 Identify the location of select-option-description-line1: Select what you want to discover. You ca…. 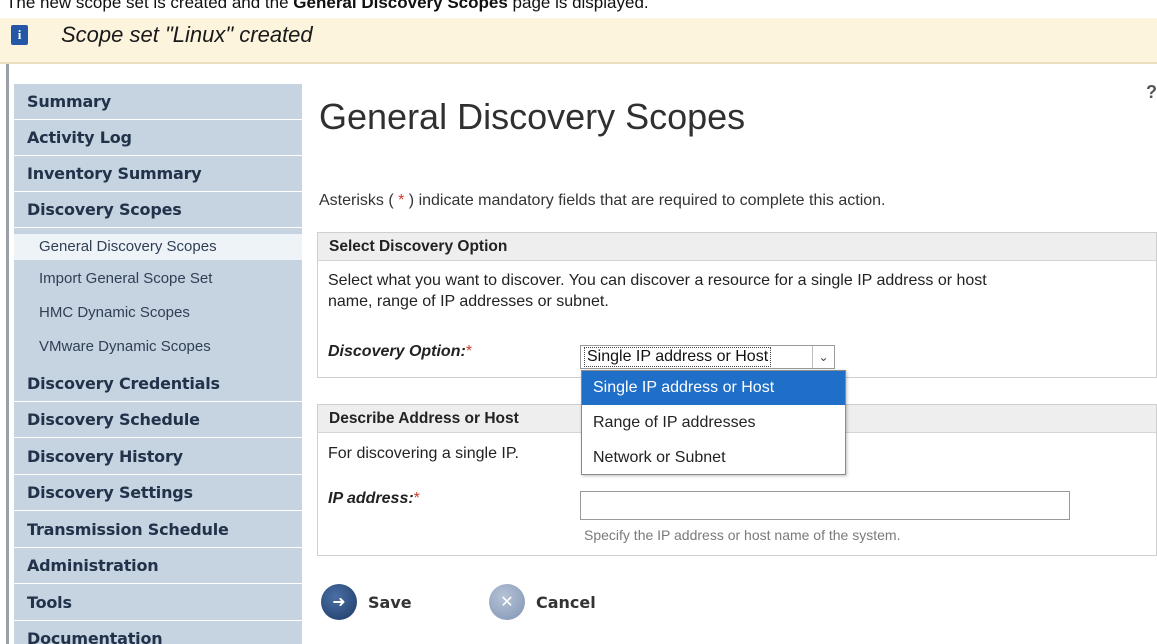
(657, 280).